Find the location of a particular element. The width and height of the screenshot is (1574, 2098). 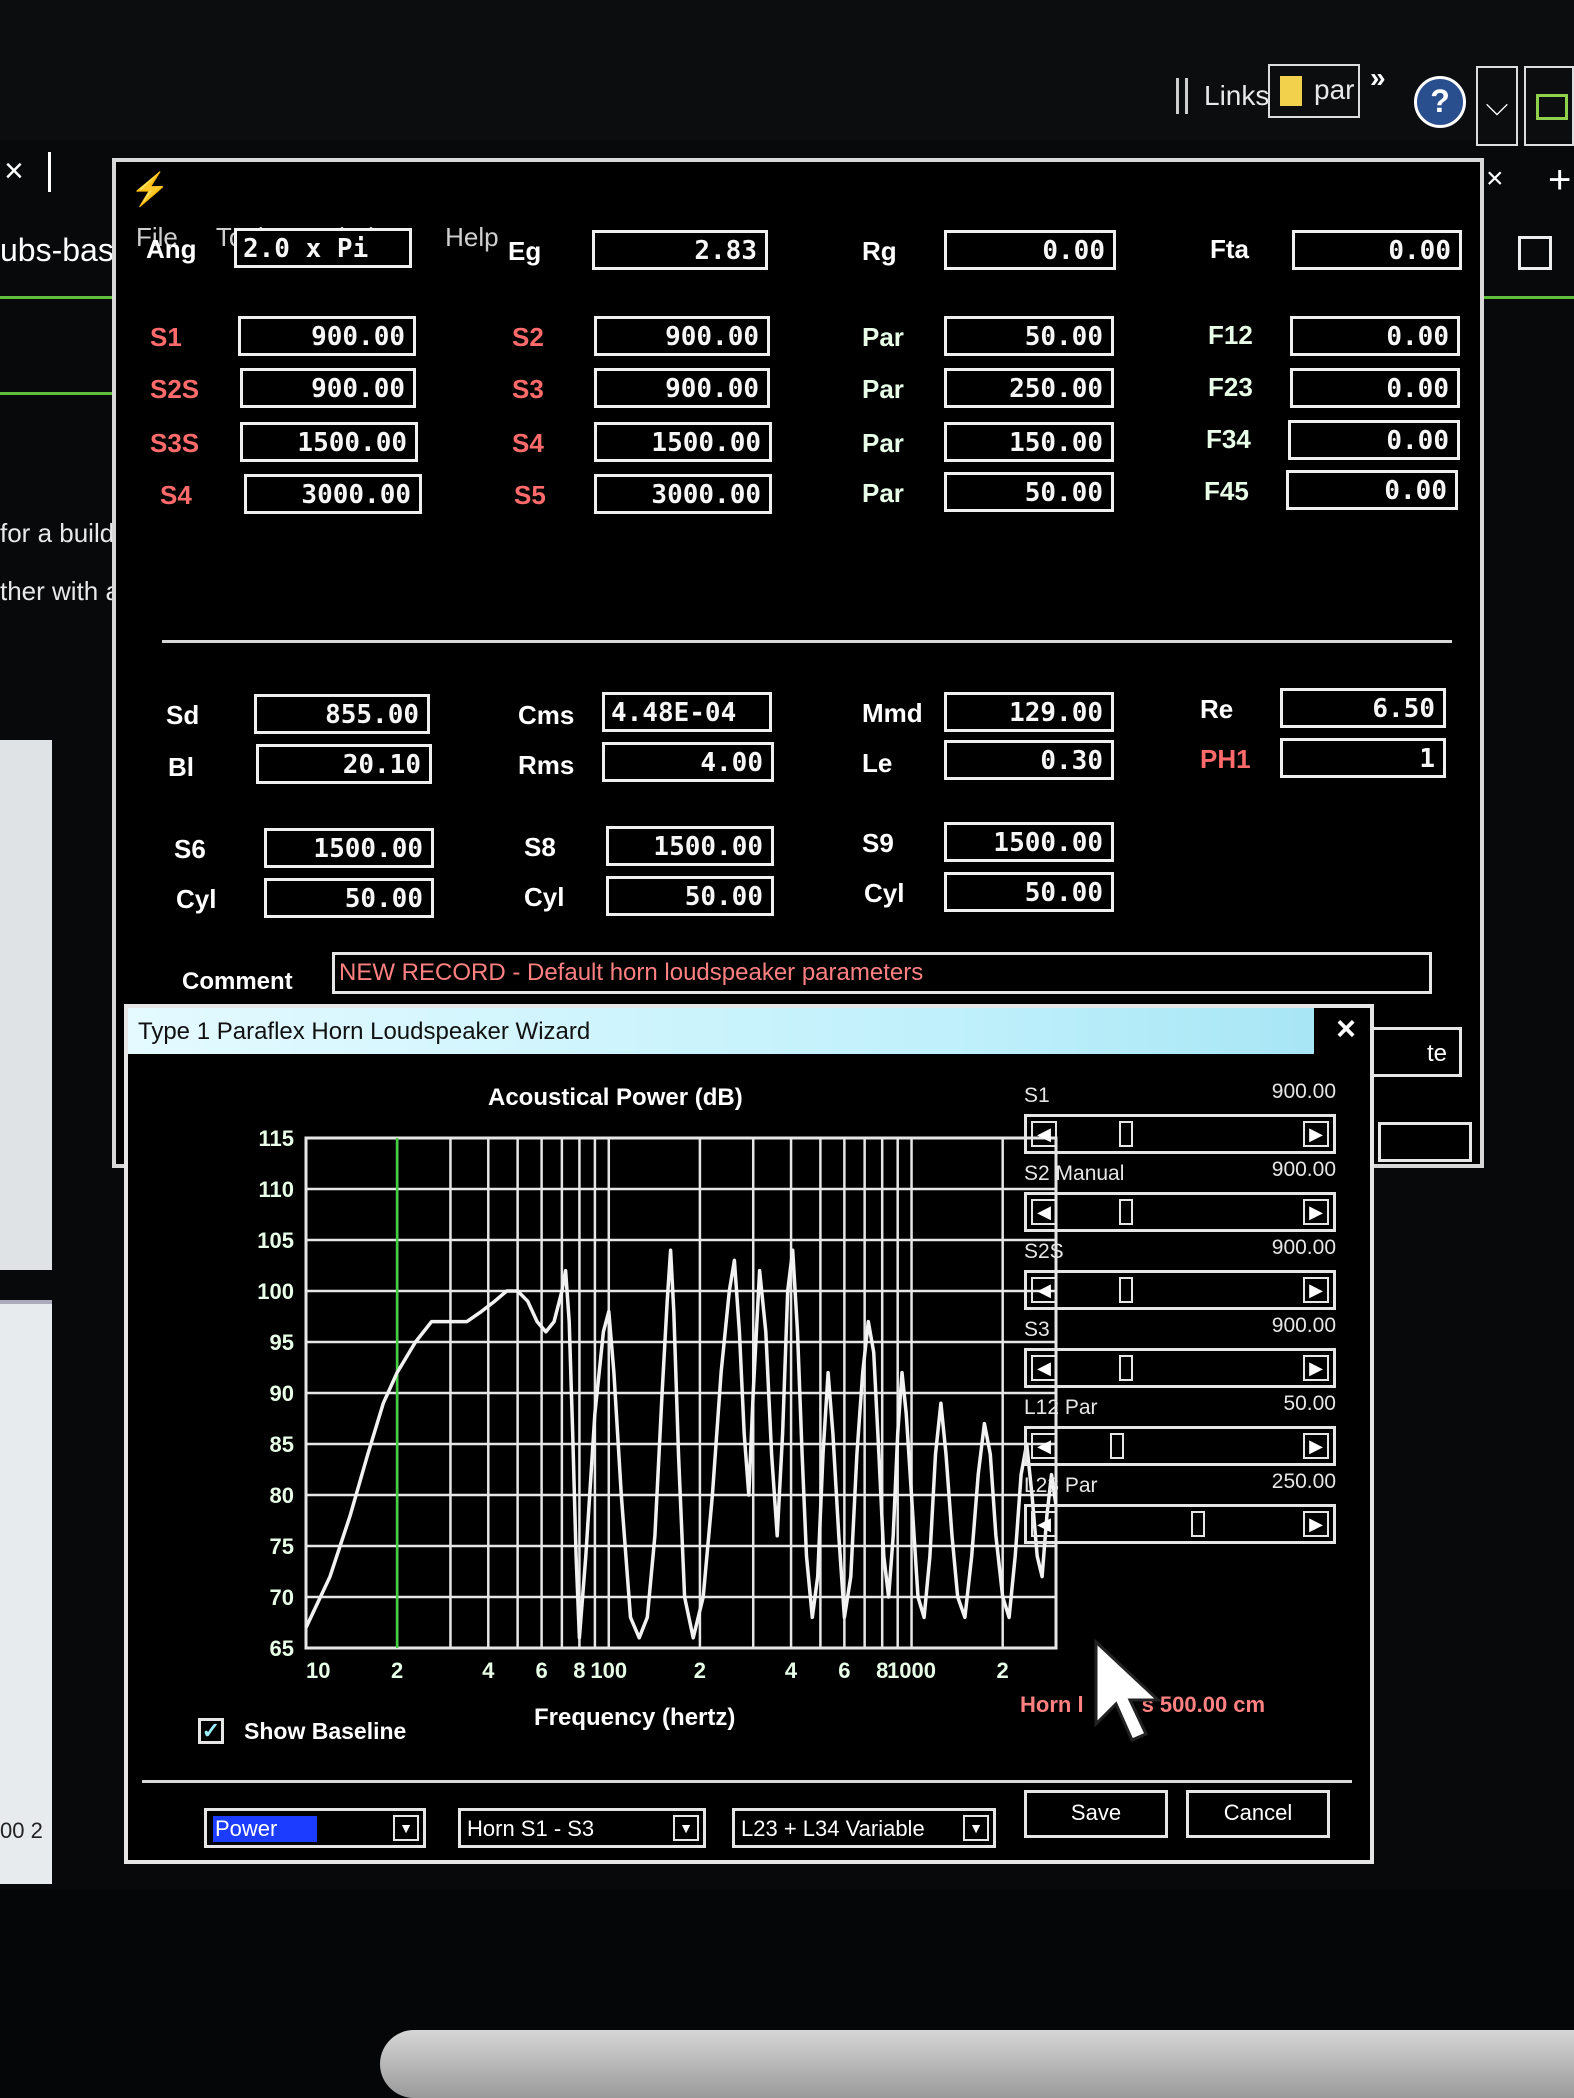

y-tick-label: 85 is located at coordinates (282, 1444).